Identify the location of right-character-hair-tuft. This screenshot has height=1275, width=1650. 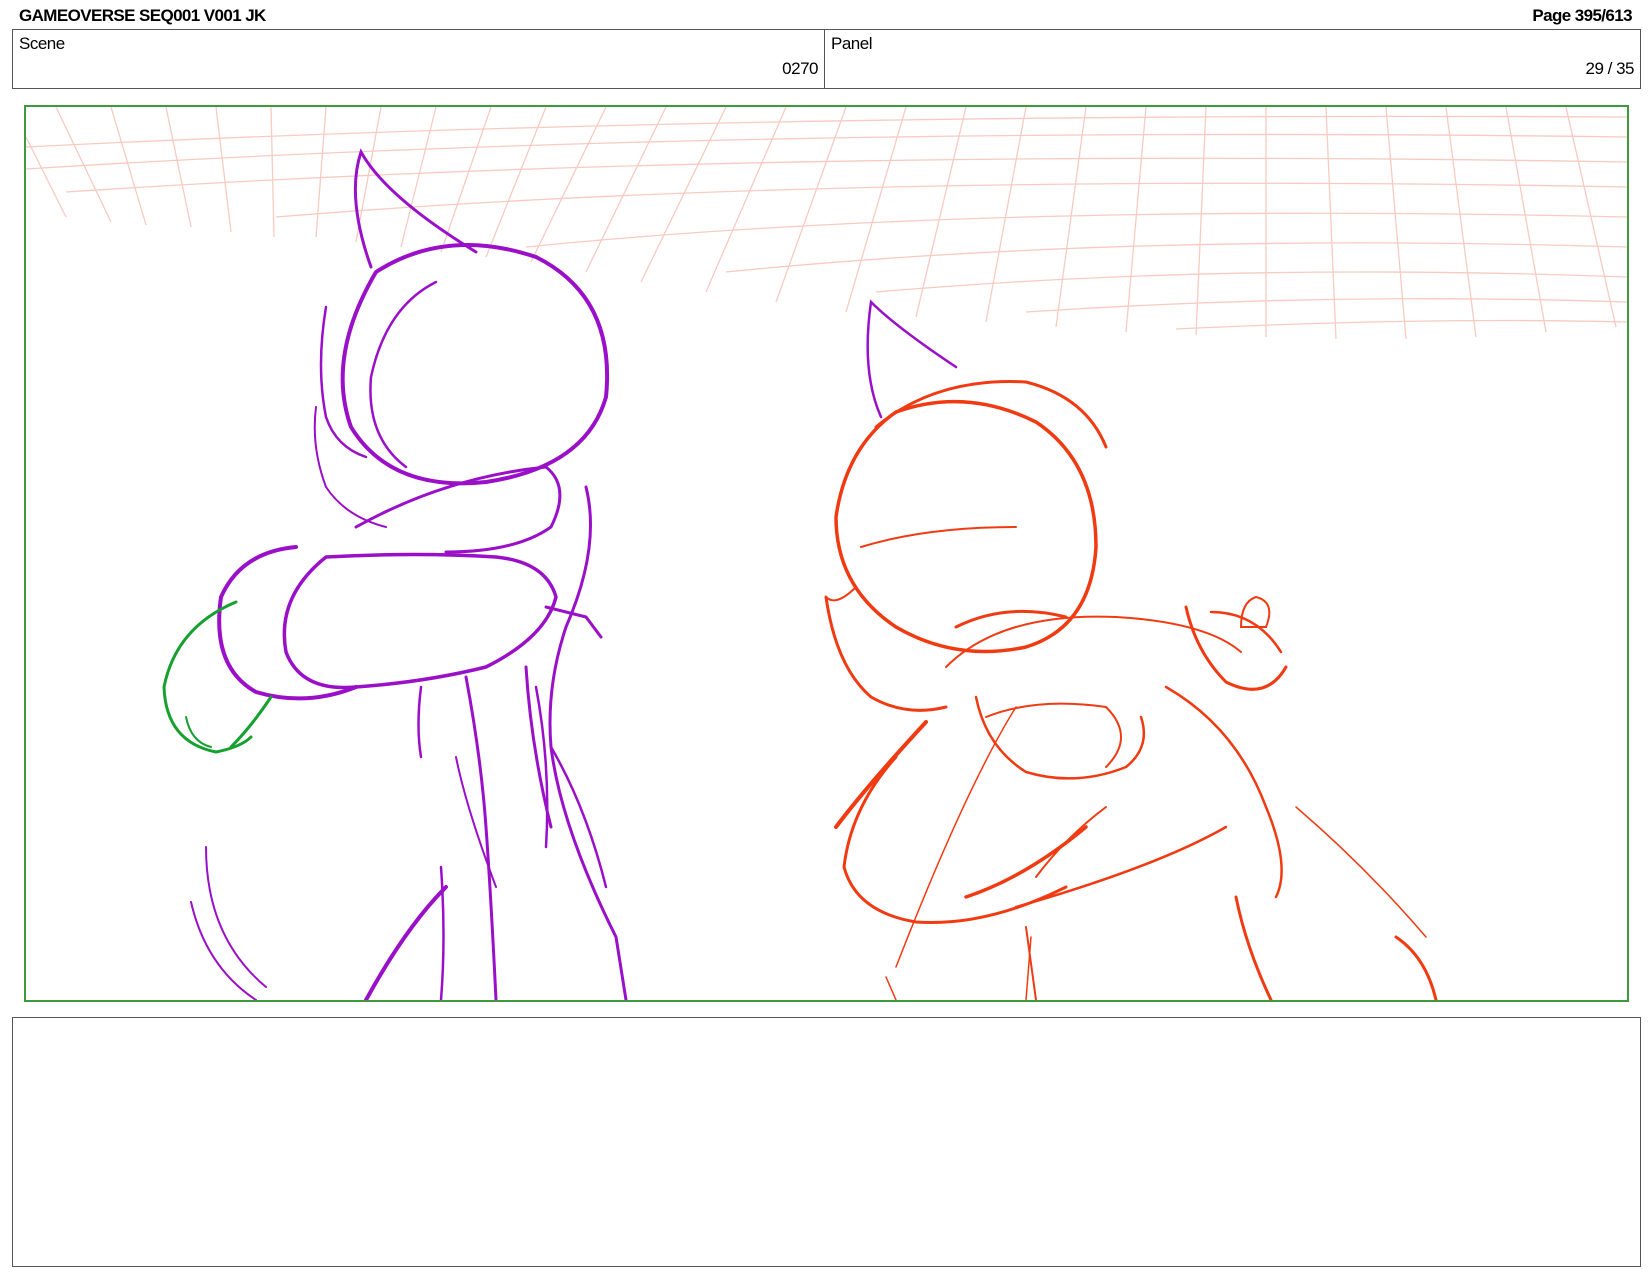
(912, 359).